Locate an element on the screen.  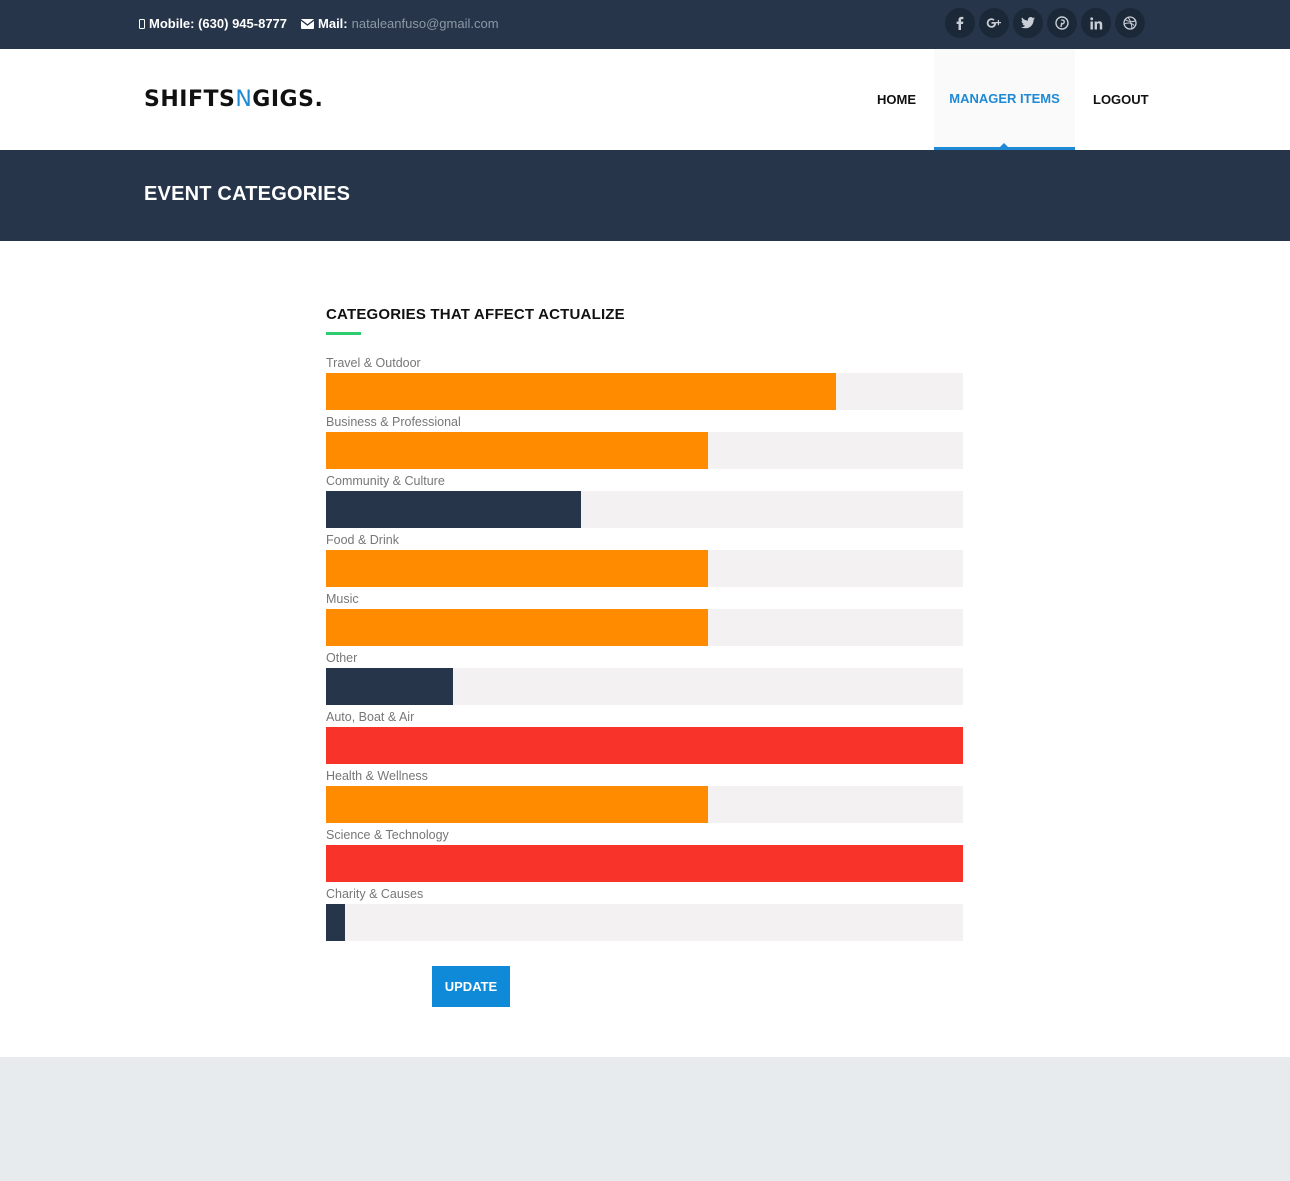
category-label: Food & Drink is located at coordinates (362, 540).